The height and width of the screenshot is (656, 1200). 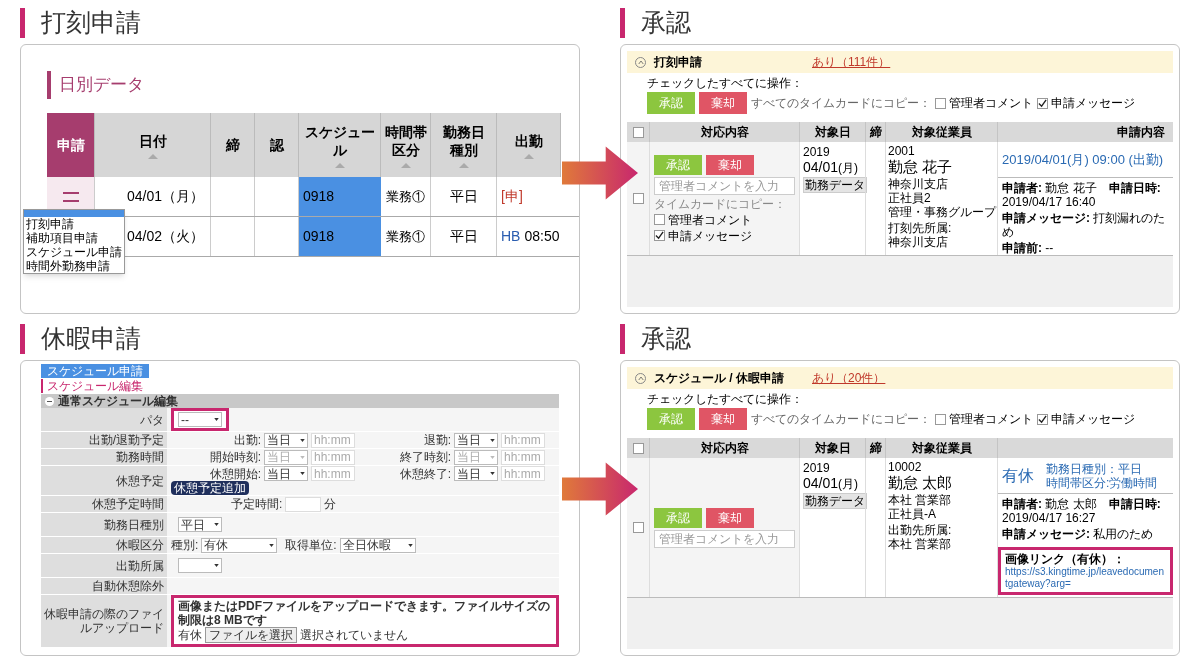 What do you see at coordinates (200, 565) in the screenshot?
I see `select-field` at bounding box center [200, 565].